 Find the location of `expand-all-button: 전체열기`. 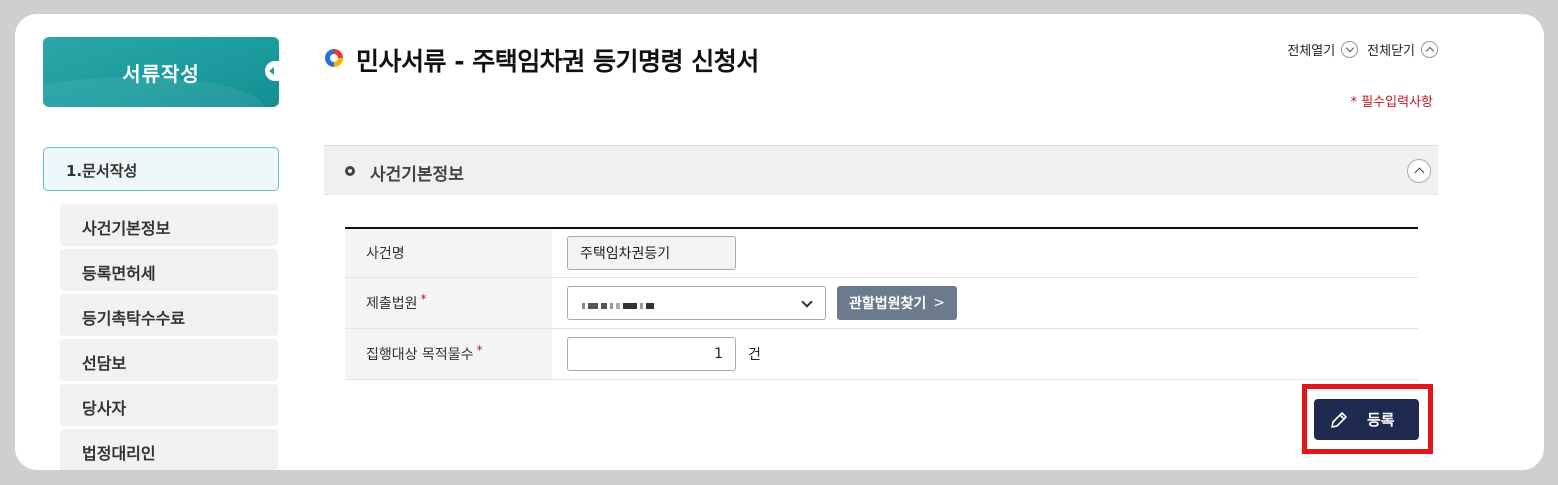

expand-all-button: 전체열기 is located at coordinates (1323, 49).